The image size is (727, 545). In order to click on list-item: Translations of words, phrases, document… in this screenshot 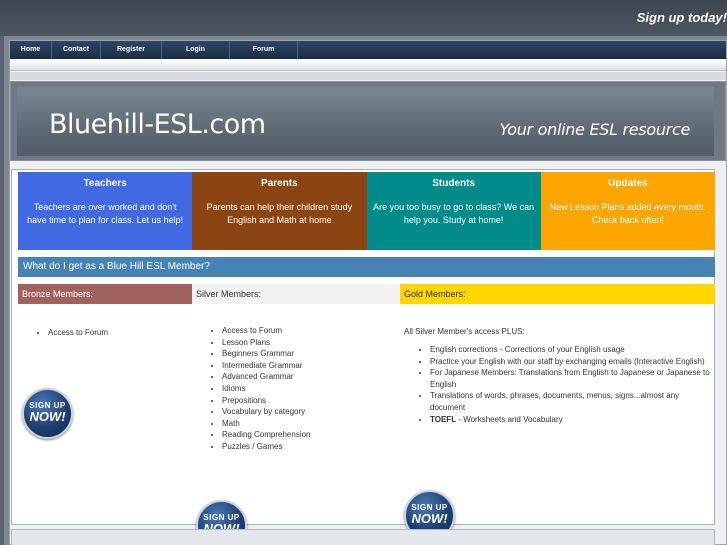, I will do `click(572, 401)`.